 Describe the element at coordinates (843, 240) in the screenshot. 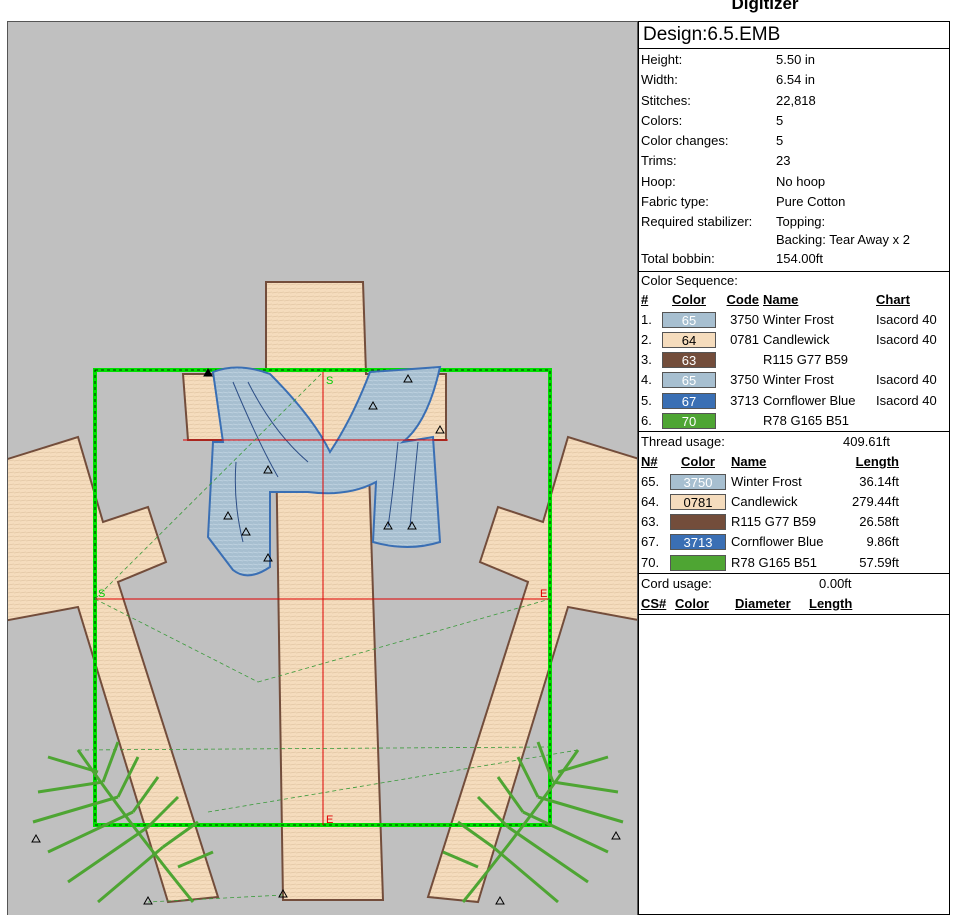

I see `info-value-2: Backing: Tear Away x 2` at that location.